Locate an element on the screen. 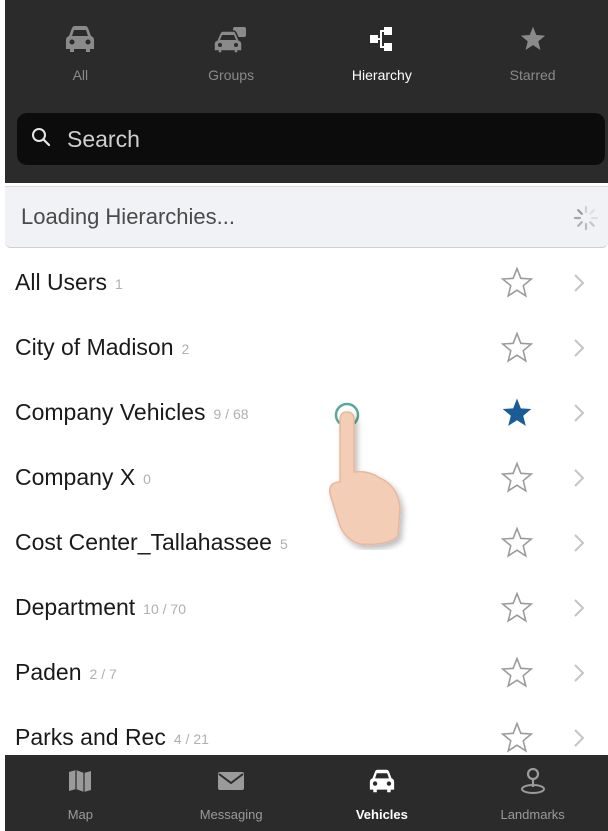 This screenshot has height=831, width=608. tab-all-label: All is located at coordinates (80, 75).